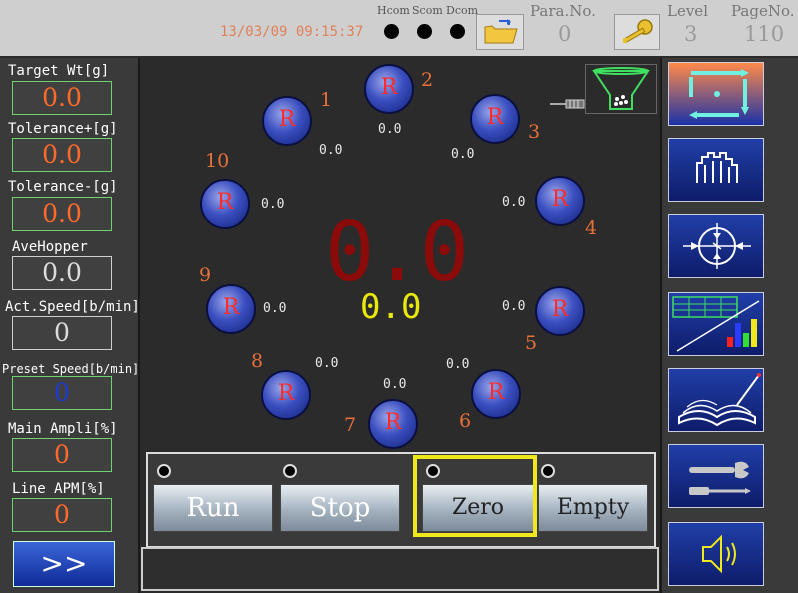 Image resolution: width=798 pixels, height=593 pixels. Describe the element at coordinates (397, 252) in the screenshot. I see `combination-weight-display: 0.0` at that location.